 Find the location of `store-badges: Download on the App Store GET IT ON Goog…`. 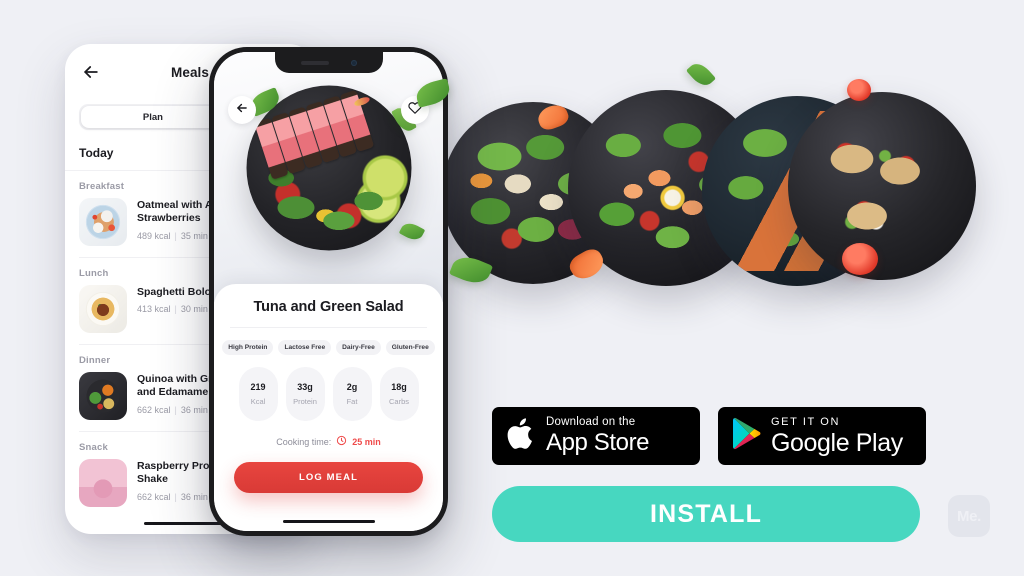

store-badges: Download on the App Store GET IT ON Goog… is located at coordinates (709, 436).